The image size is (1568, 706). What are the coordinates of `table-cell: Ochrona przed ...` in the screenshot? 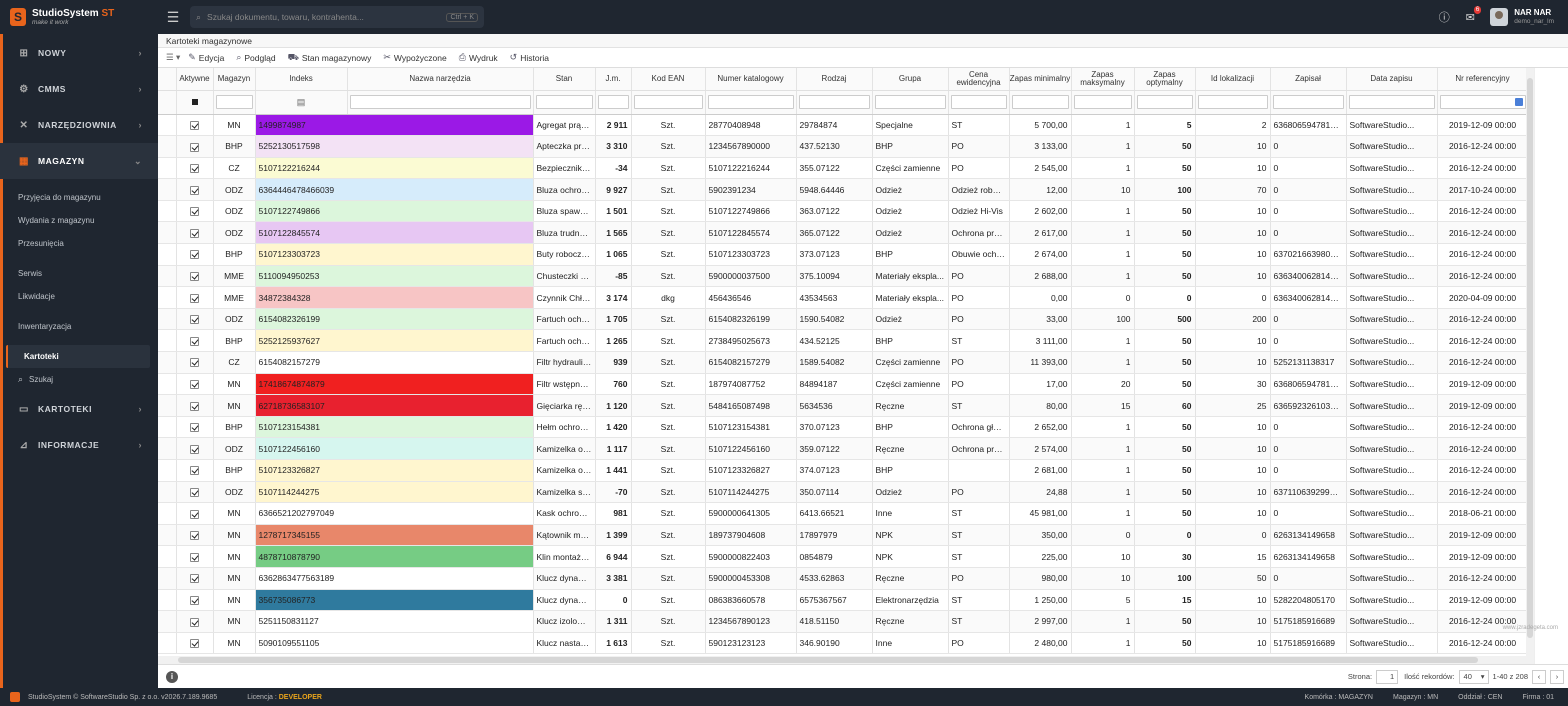 It's located at (979, 233).